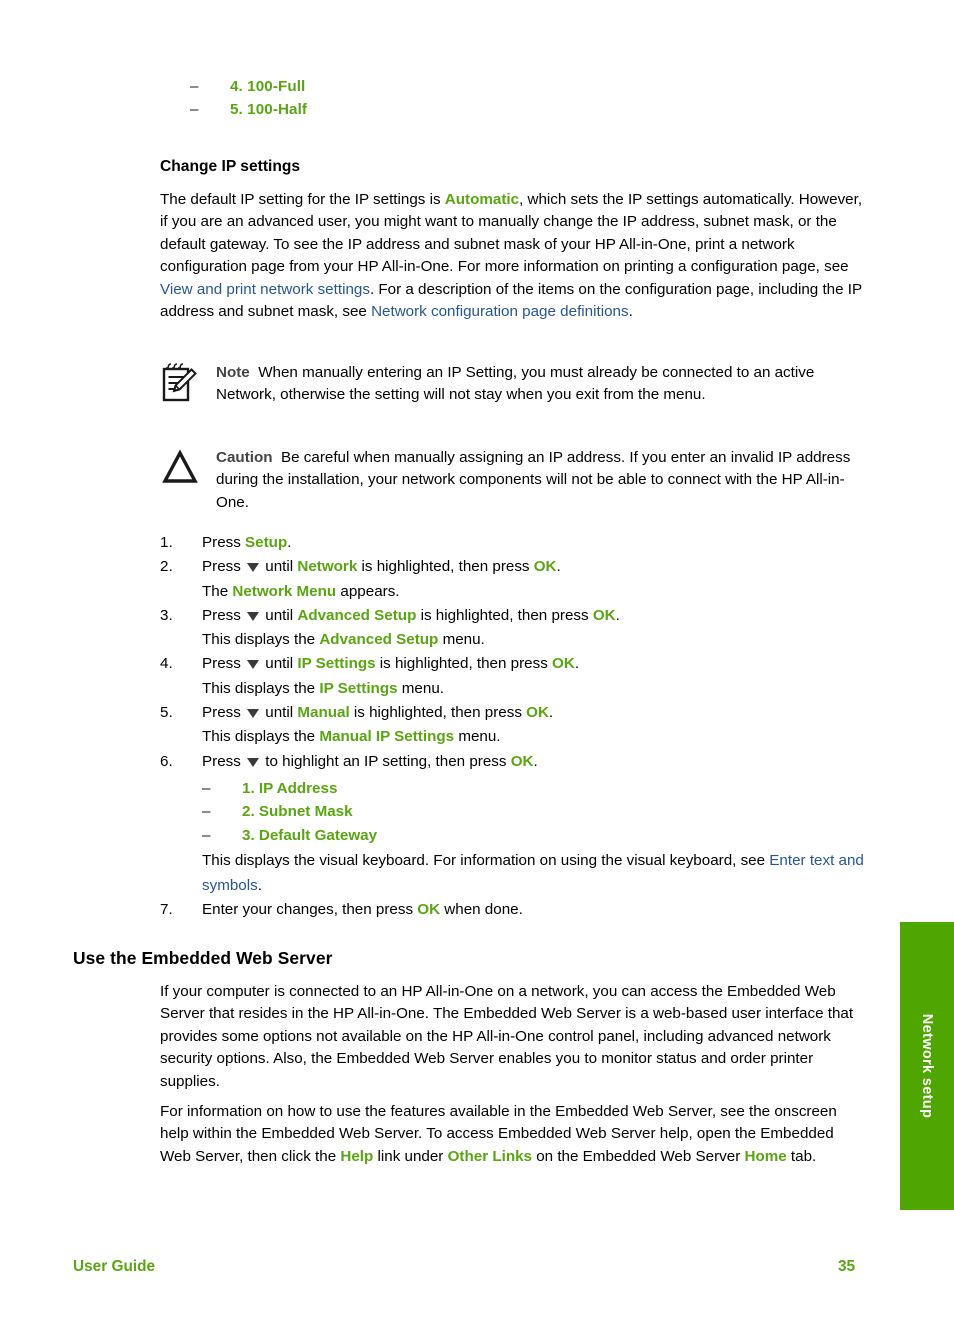 Image resolution: width=954 pixels, height=1321 pixels. What do you see at coordinates (244, 457) in the screenshot?
I see `caution-label: Caution` at bounding box center [244, 457].